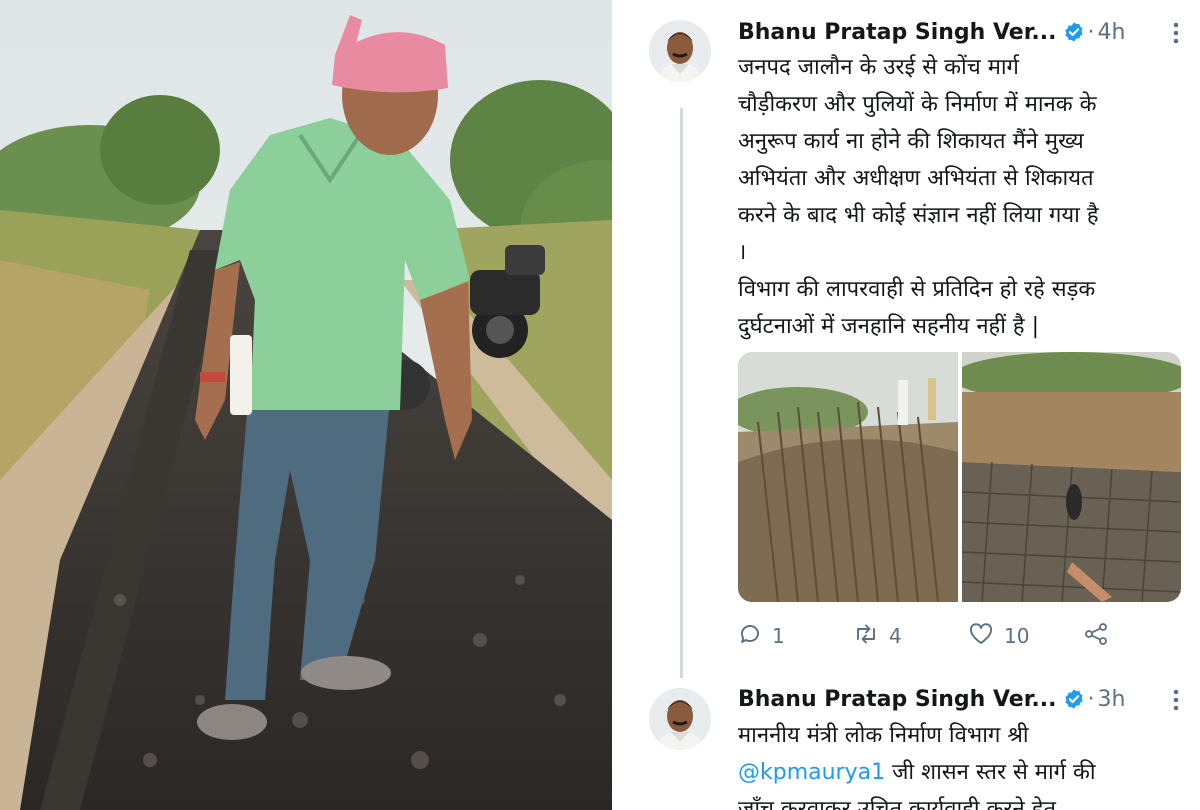 Image resolution: width=1200 pixels, height=810 pixels. What do you see at coordinates (878, 67) in the screenshot?
I see `tweet-text-line: जनपद जालौन के उरई से कोंच मार्ग` at bounding box center [878, 67].